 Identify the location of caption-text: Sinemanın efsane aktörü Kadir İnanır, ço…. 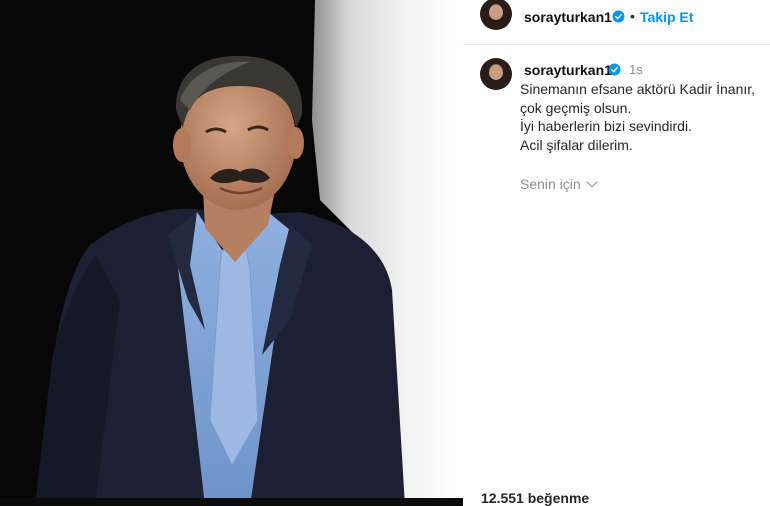
(637, 117).